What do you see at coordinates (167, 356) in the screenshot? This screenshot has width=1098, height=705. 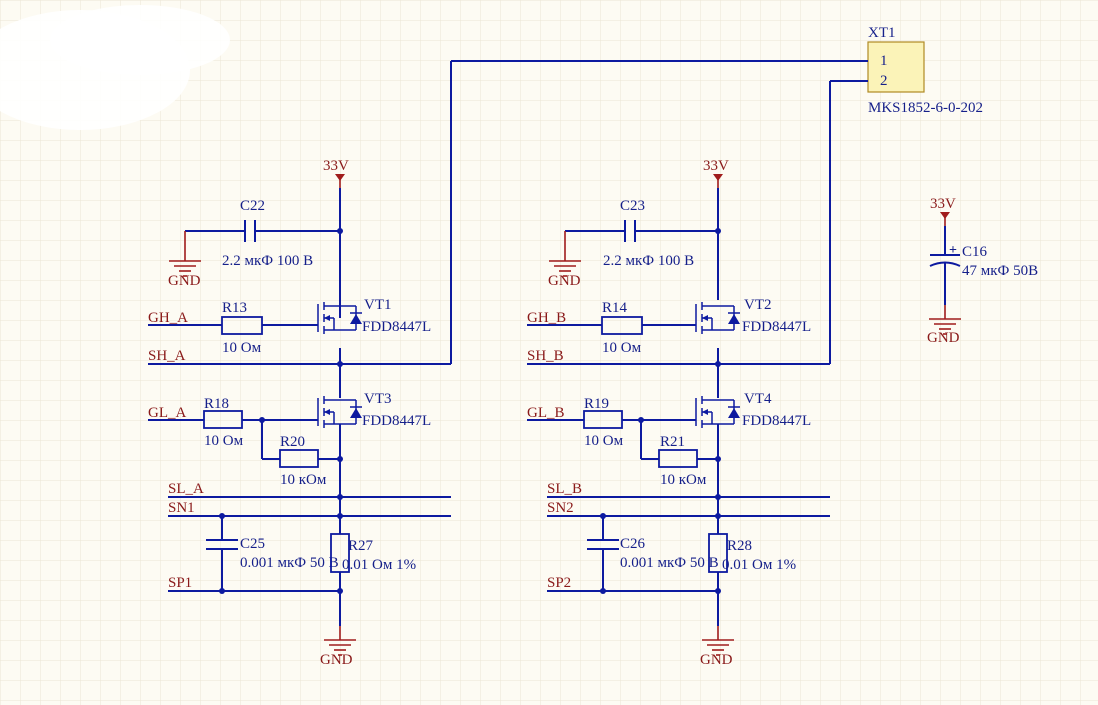 I see `net-sh-a: SH_A` at bounding box center [167, 356].